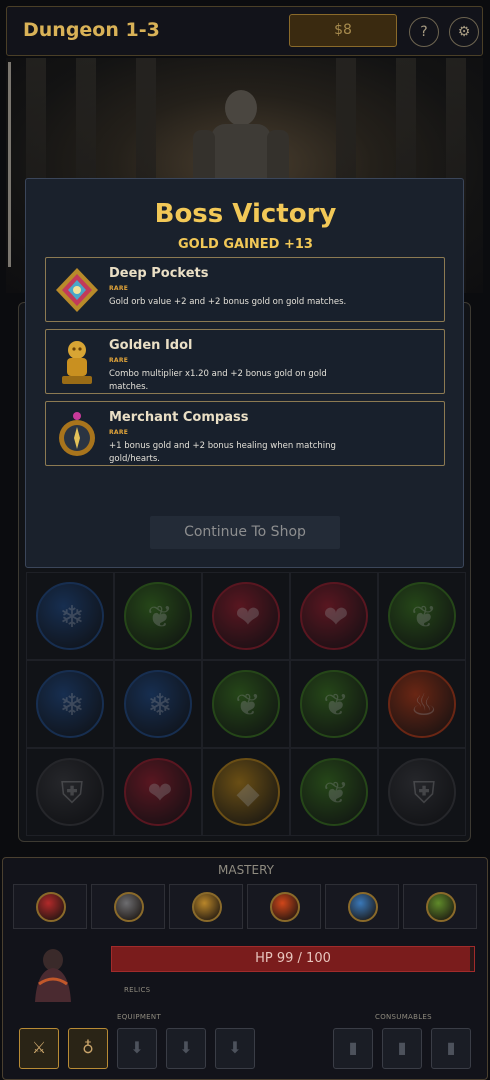 The image size is (490, 1080). What do you see at coordinates (424, 32) in the screenshot?
I see `help-button: ?` at bounding box center [424, 32].